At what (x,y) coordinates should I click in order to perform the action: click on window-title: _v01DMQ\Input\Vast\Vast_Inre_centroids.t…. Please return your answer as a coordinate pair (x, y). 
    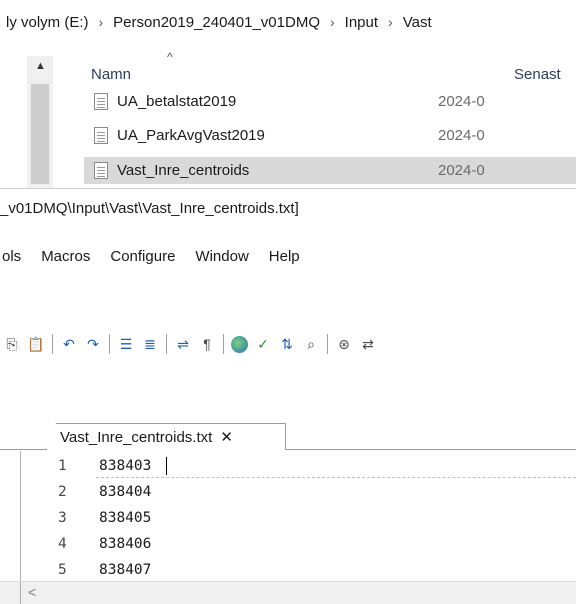
    Looking at the image, I should click on (149, 208).